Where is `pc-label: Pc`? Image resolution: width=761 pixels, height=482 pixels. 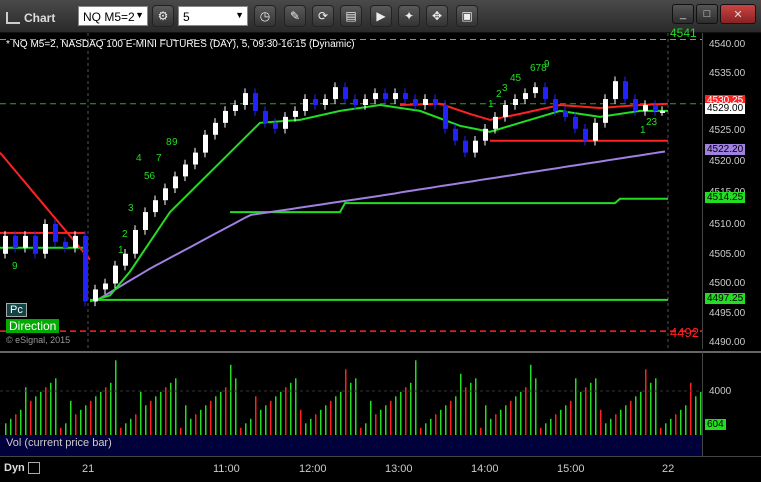 pc-label: Pc is located at coordinates (16, 310).